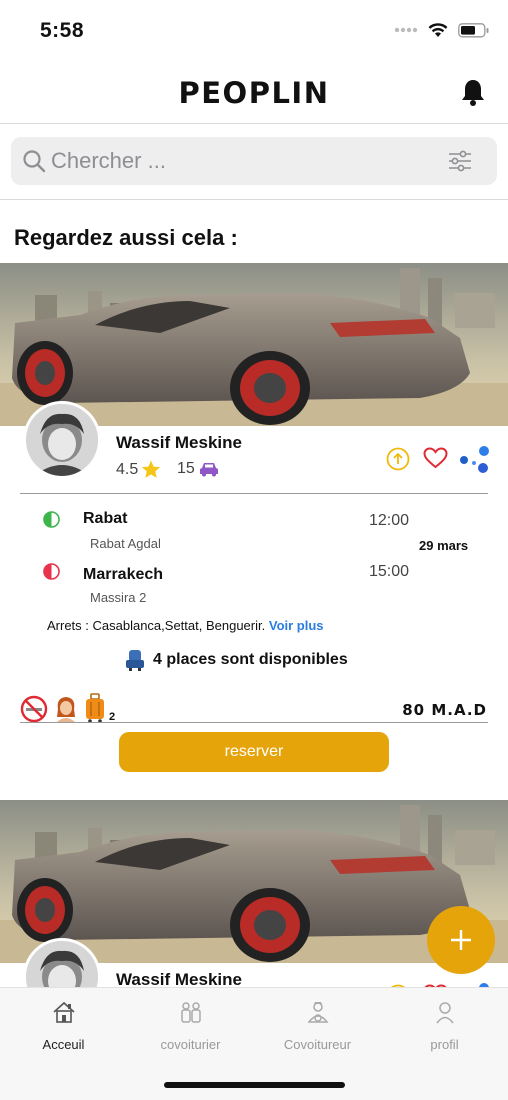 The image size is (508, 1100). I want to click on driver-trips: 15, so click(198, 469).